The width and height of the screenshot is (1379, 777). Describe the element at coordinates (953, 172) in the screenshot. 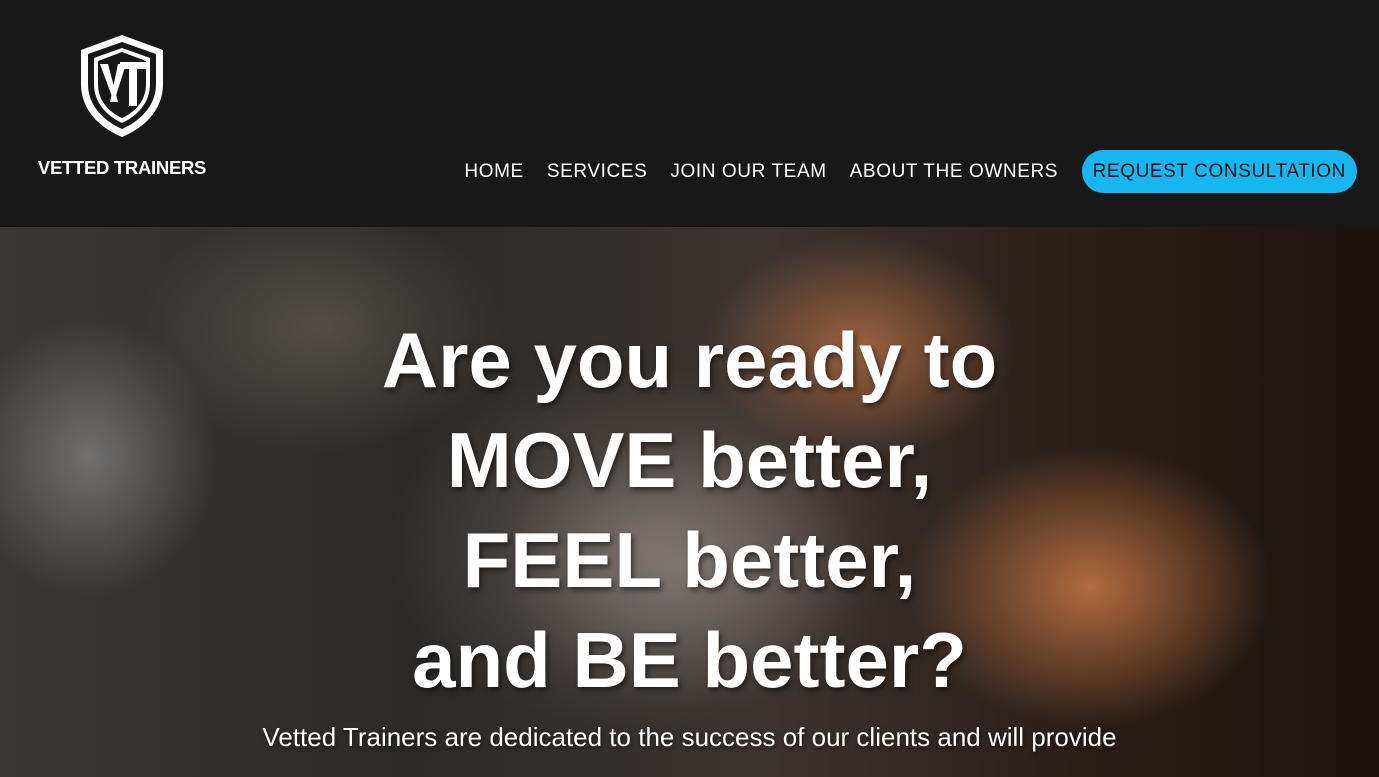

I see `nav-item-about-the-owners: ABOUT THE OWNERS` at that location.